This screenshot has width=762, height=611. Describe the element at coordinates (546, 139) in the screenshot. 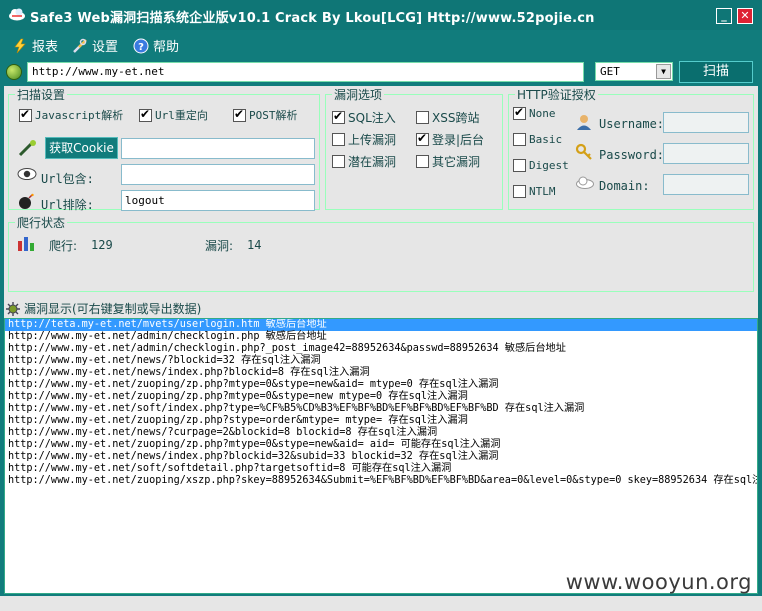

I see `checkbox-label: Basic` at that location.